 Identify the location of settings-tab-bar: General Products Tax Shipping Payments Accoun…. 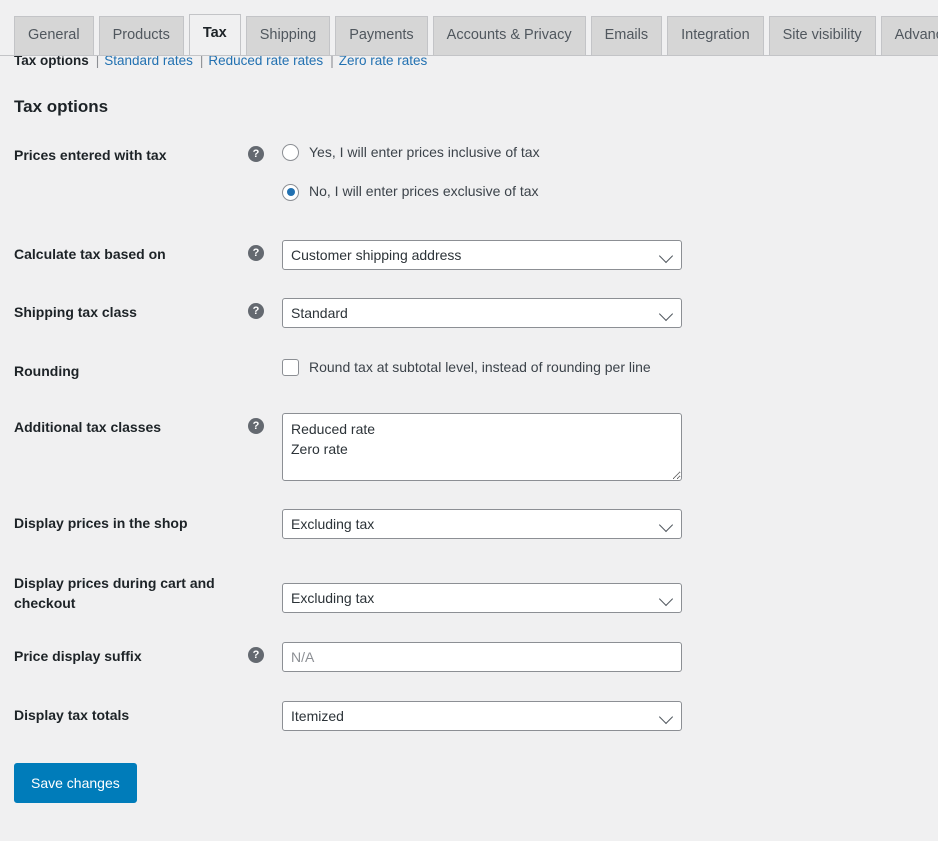
(469, 28).